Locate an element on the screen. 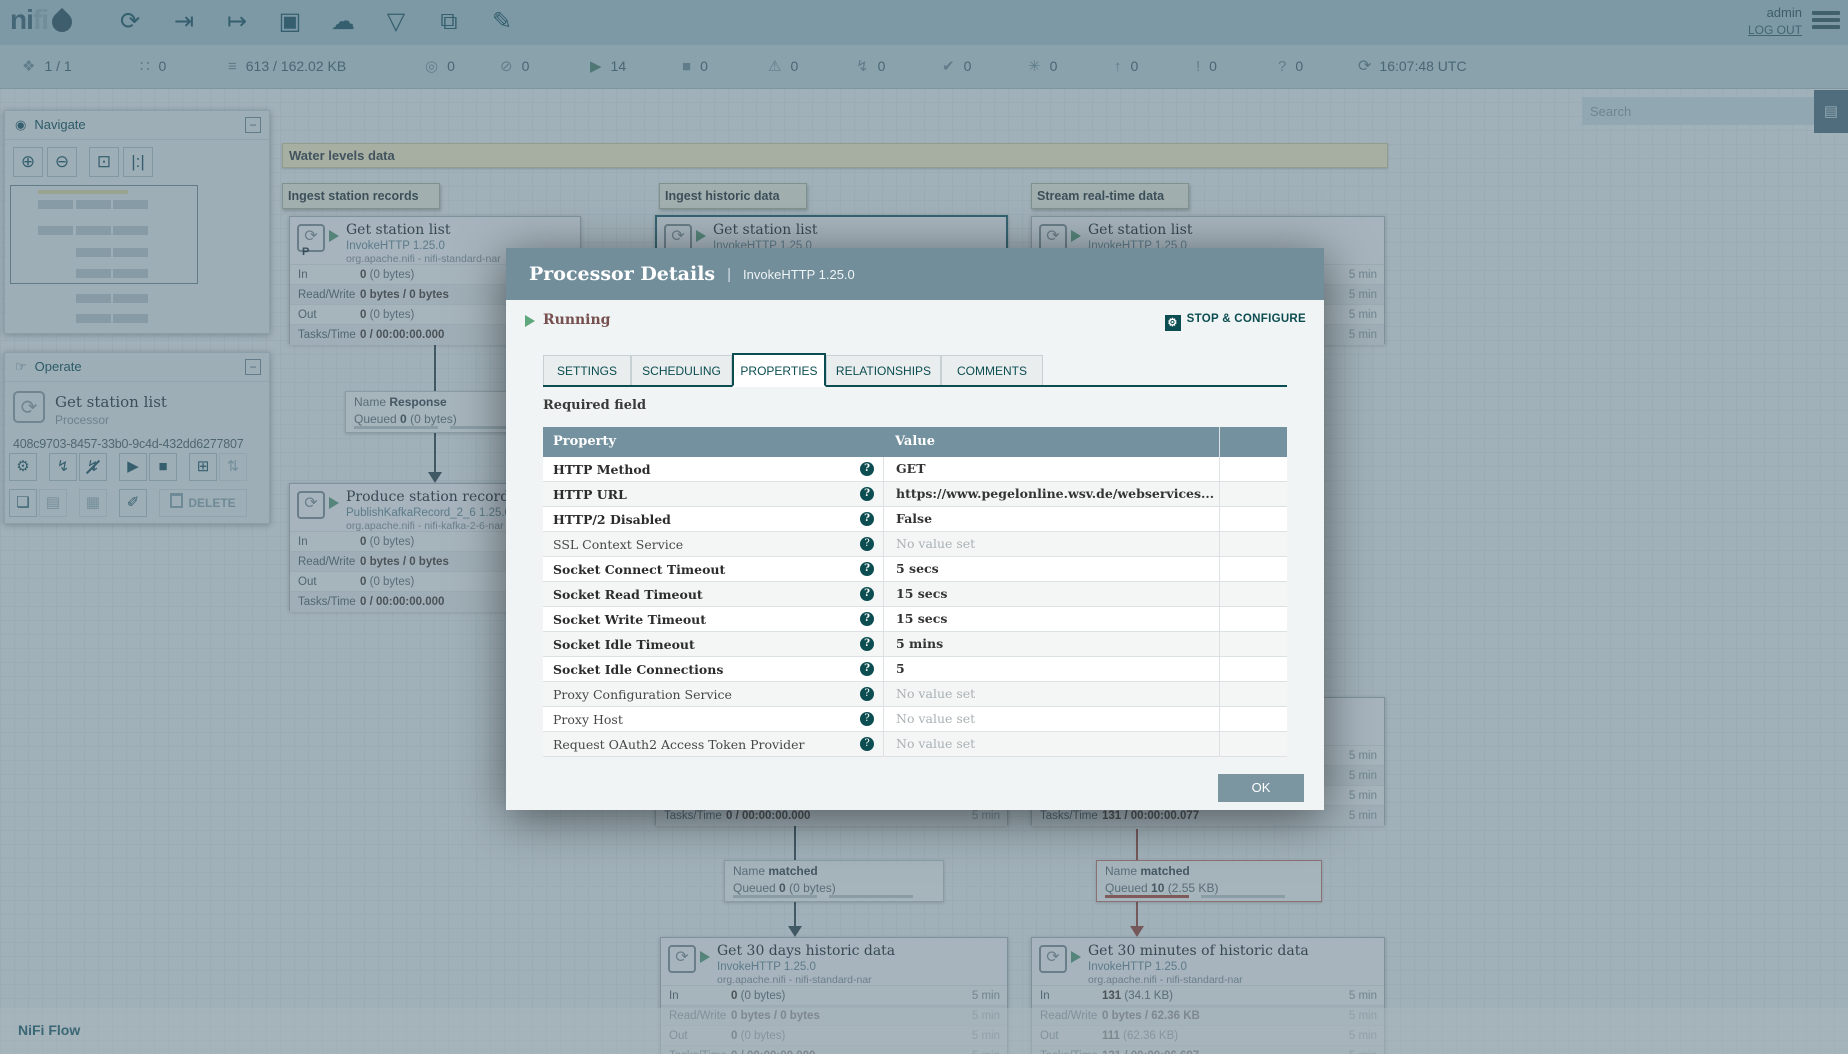  tab-relationships: RELATIONSHIPS is located at coordinates (883, 370).